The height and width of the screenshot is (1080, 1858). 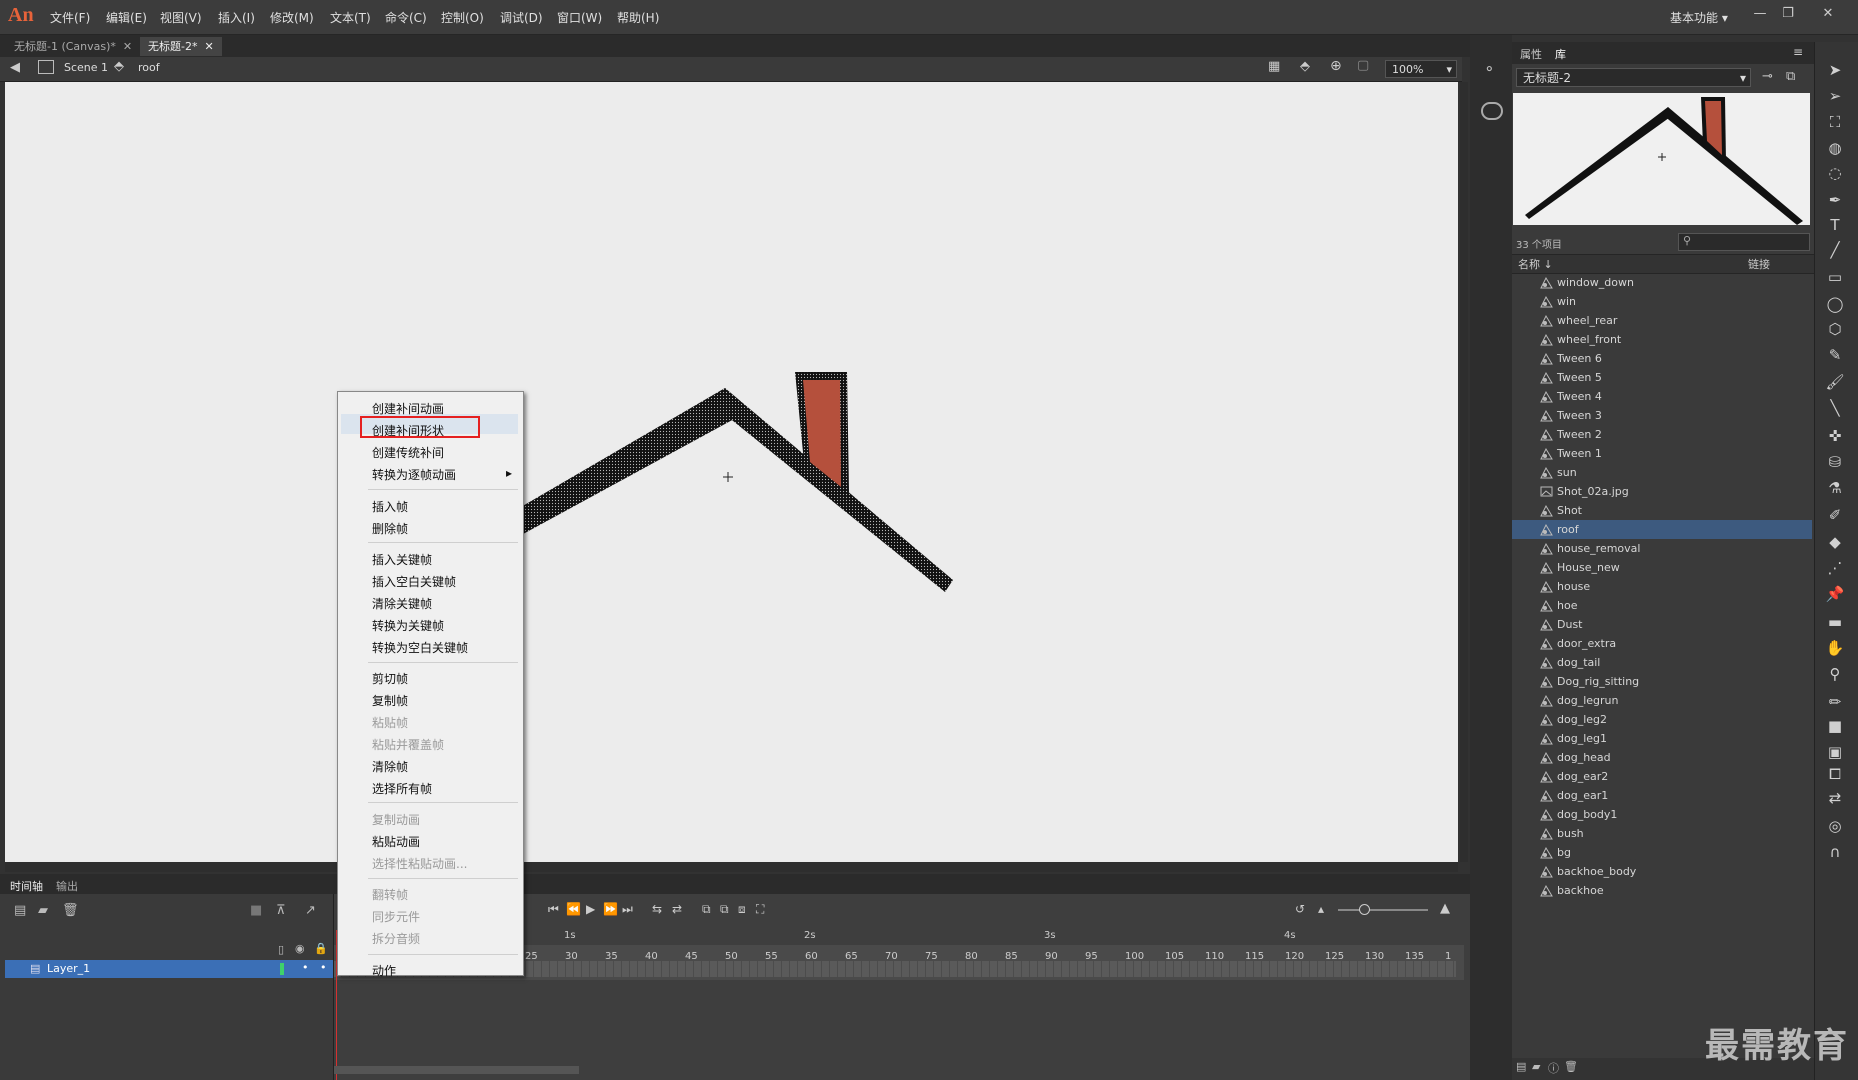 I want to click on subselection-tool-icon: ➢, so click(x=1835, y=96).